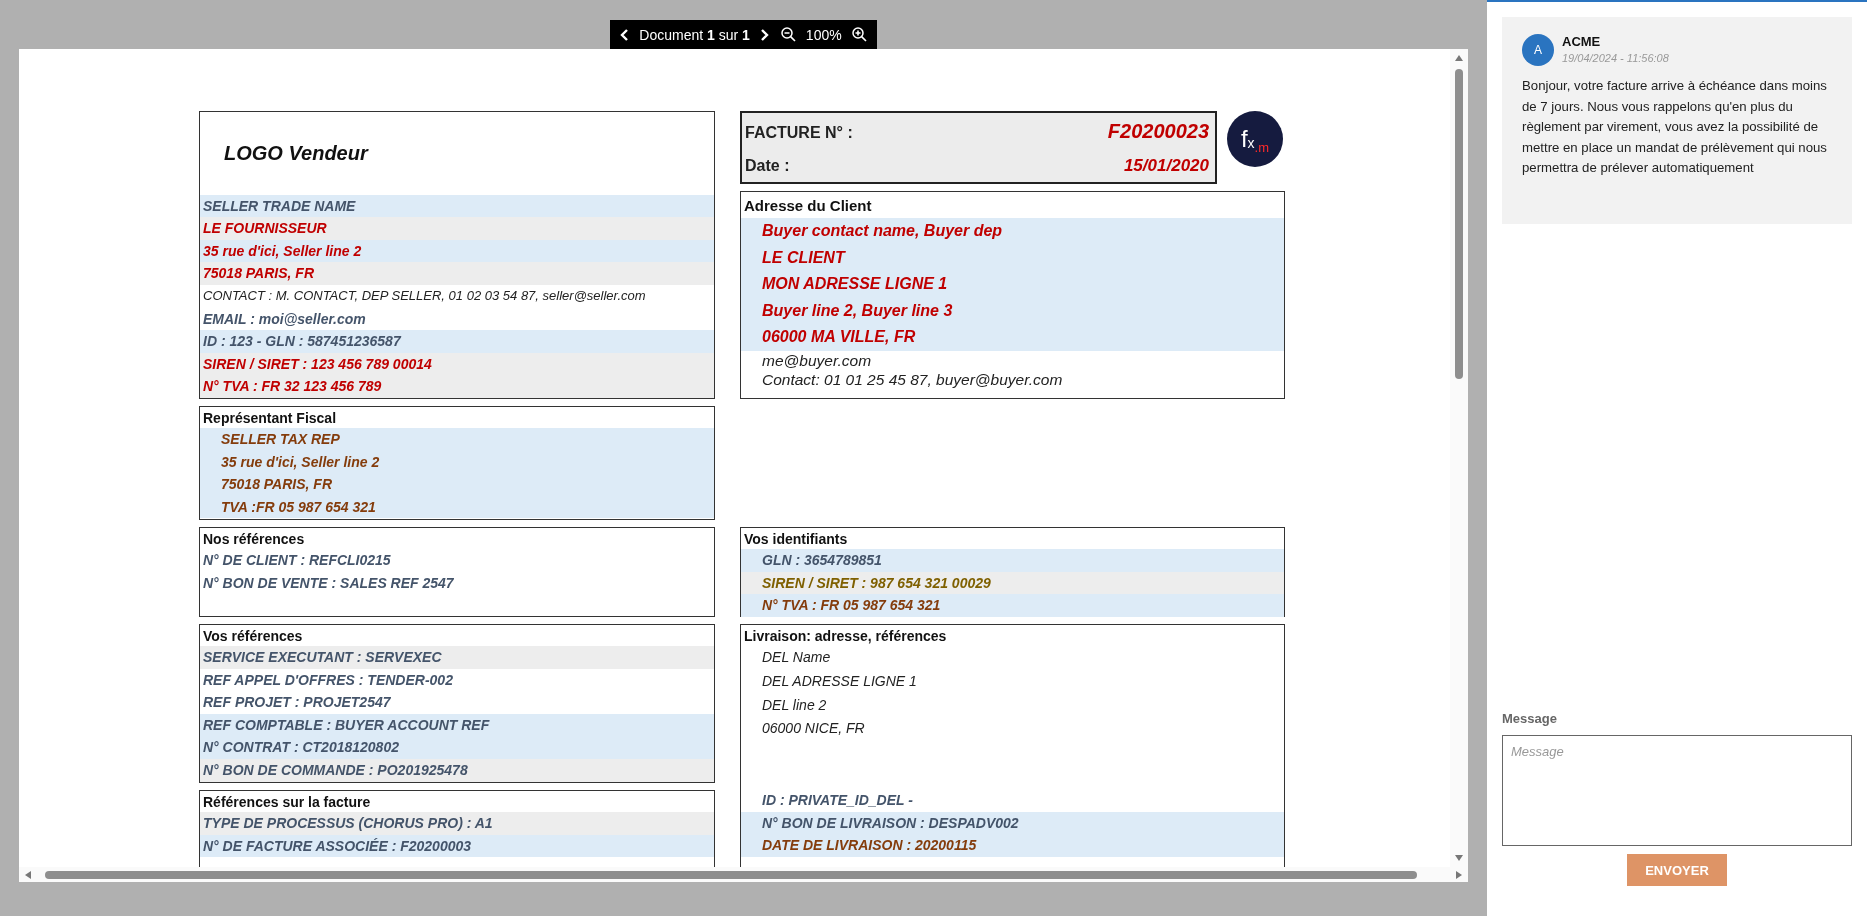 Image resolution: width=1867 pixels, height=916 pixels. What do you see at coordinates (1166, 165) in the screenshot?
I see `invoice-date: 15/01/2020` at bounding box center [1166, 165].